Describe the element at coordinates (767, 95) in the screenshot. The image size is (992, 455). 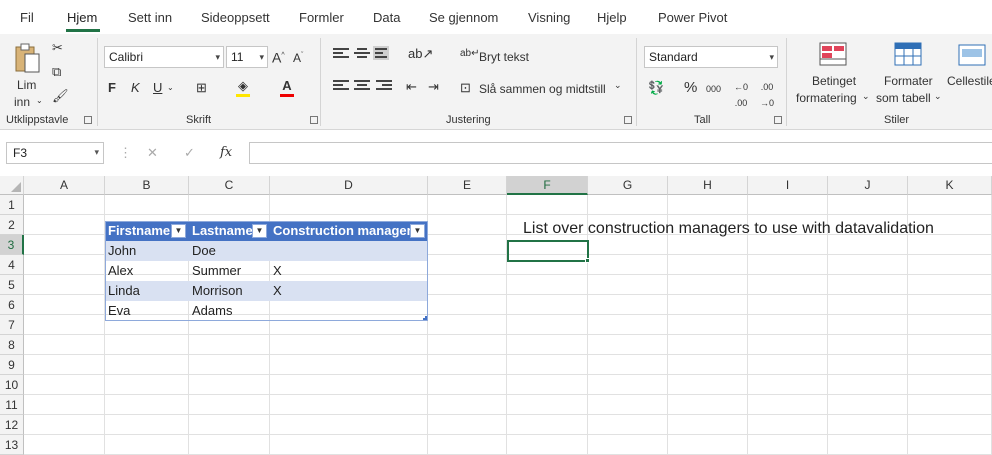
I see `decrease-decimal-icon: .00 →0` at that location.